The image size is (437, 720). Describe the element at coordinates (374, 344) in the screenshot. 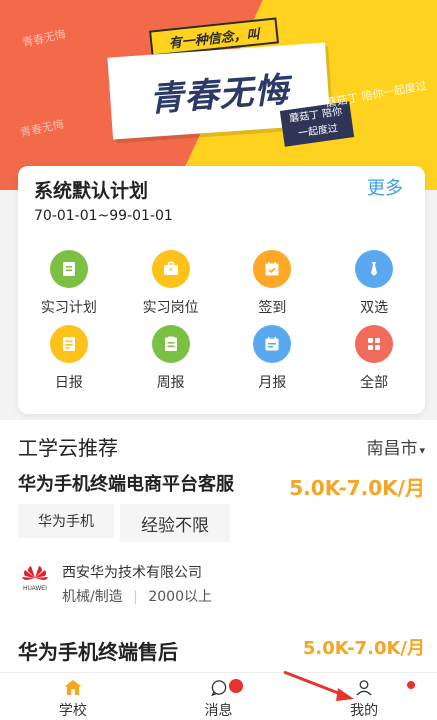

I see `grid-icon` at that location.